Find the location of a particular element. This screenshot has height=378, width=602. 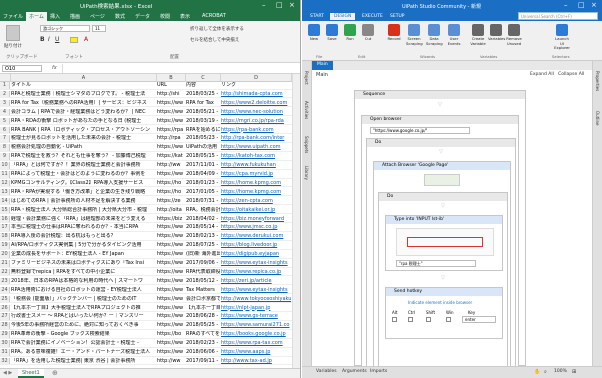

row-header: 20 is located at coordinates (5, 254).